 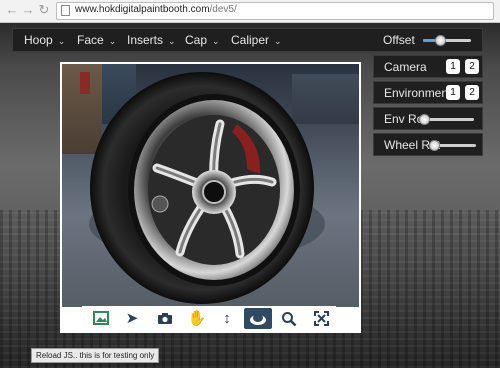 I want to click on reload-tooltip: Reload JS.. this is for testing only, so click(x=95, y=355).